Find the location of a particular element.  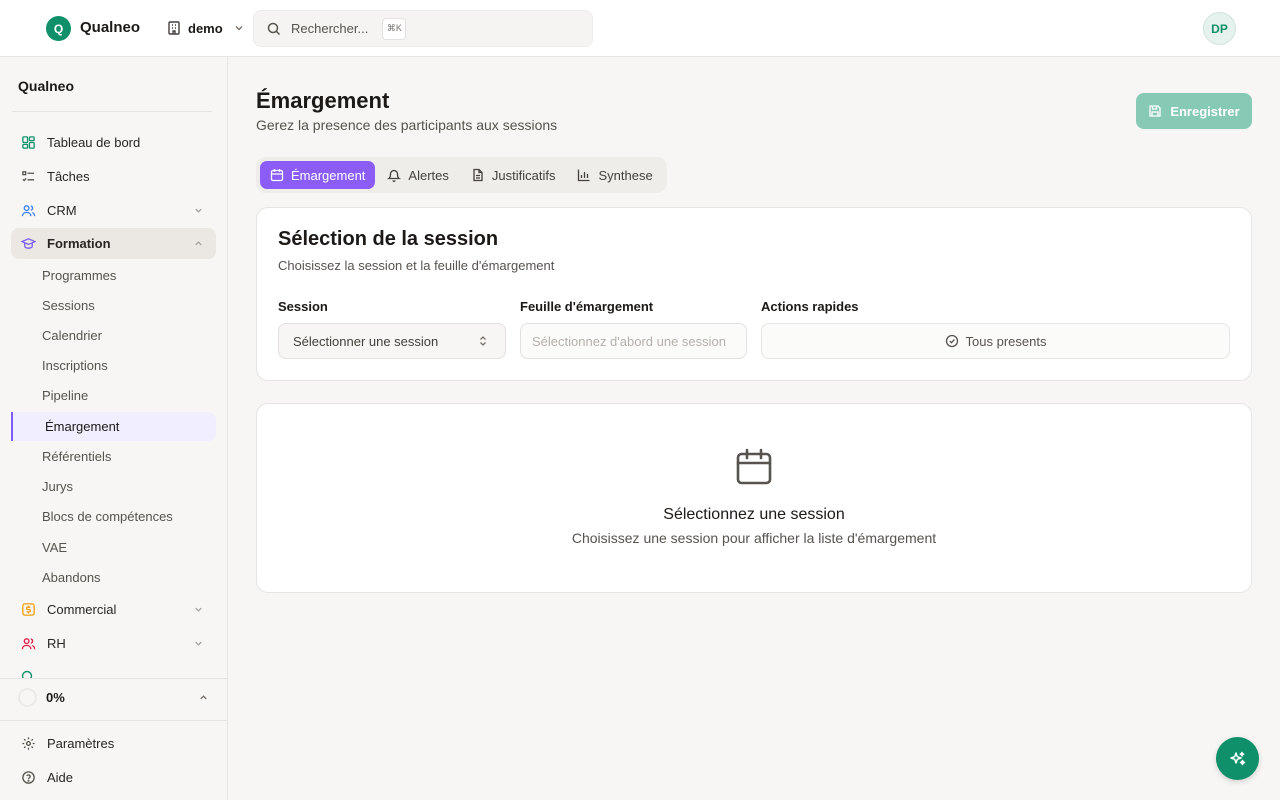

sidebar-subitem-calendrier: Calendrier is located at coordinates (72, 335).